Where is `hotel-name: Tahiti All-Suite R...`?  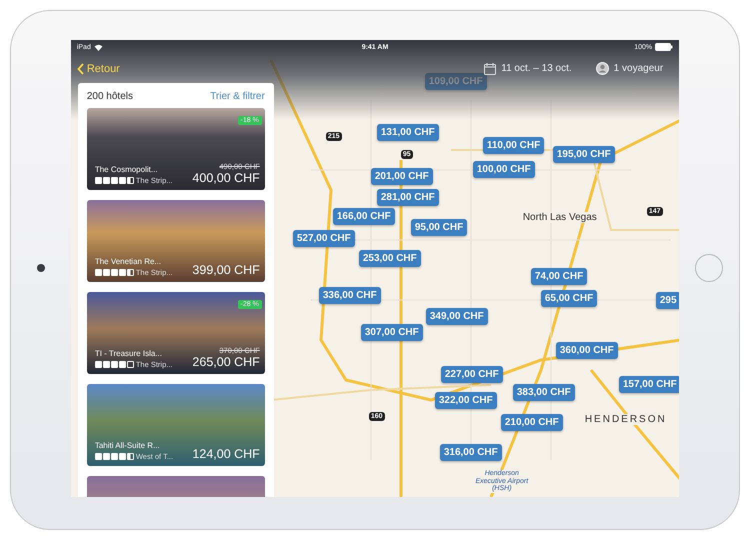
hotel-name: Tahiti All-Suite R... is located at coordinates (127, 445).